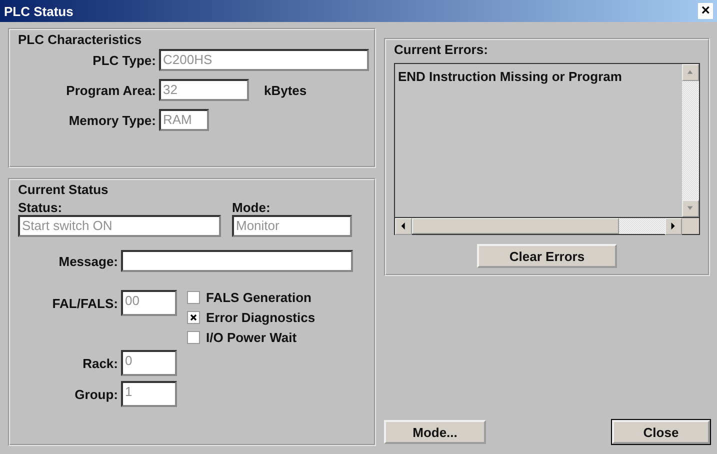 The width and height of the screenshot is (717, 454). Describe the element at coordinates (204, 90) in the screenshot. I see `text-field: 32` at that location.